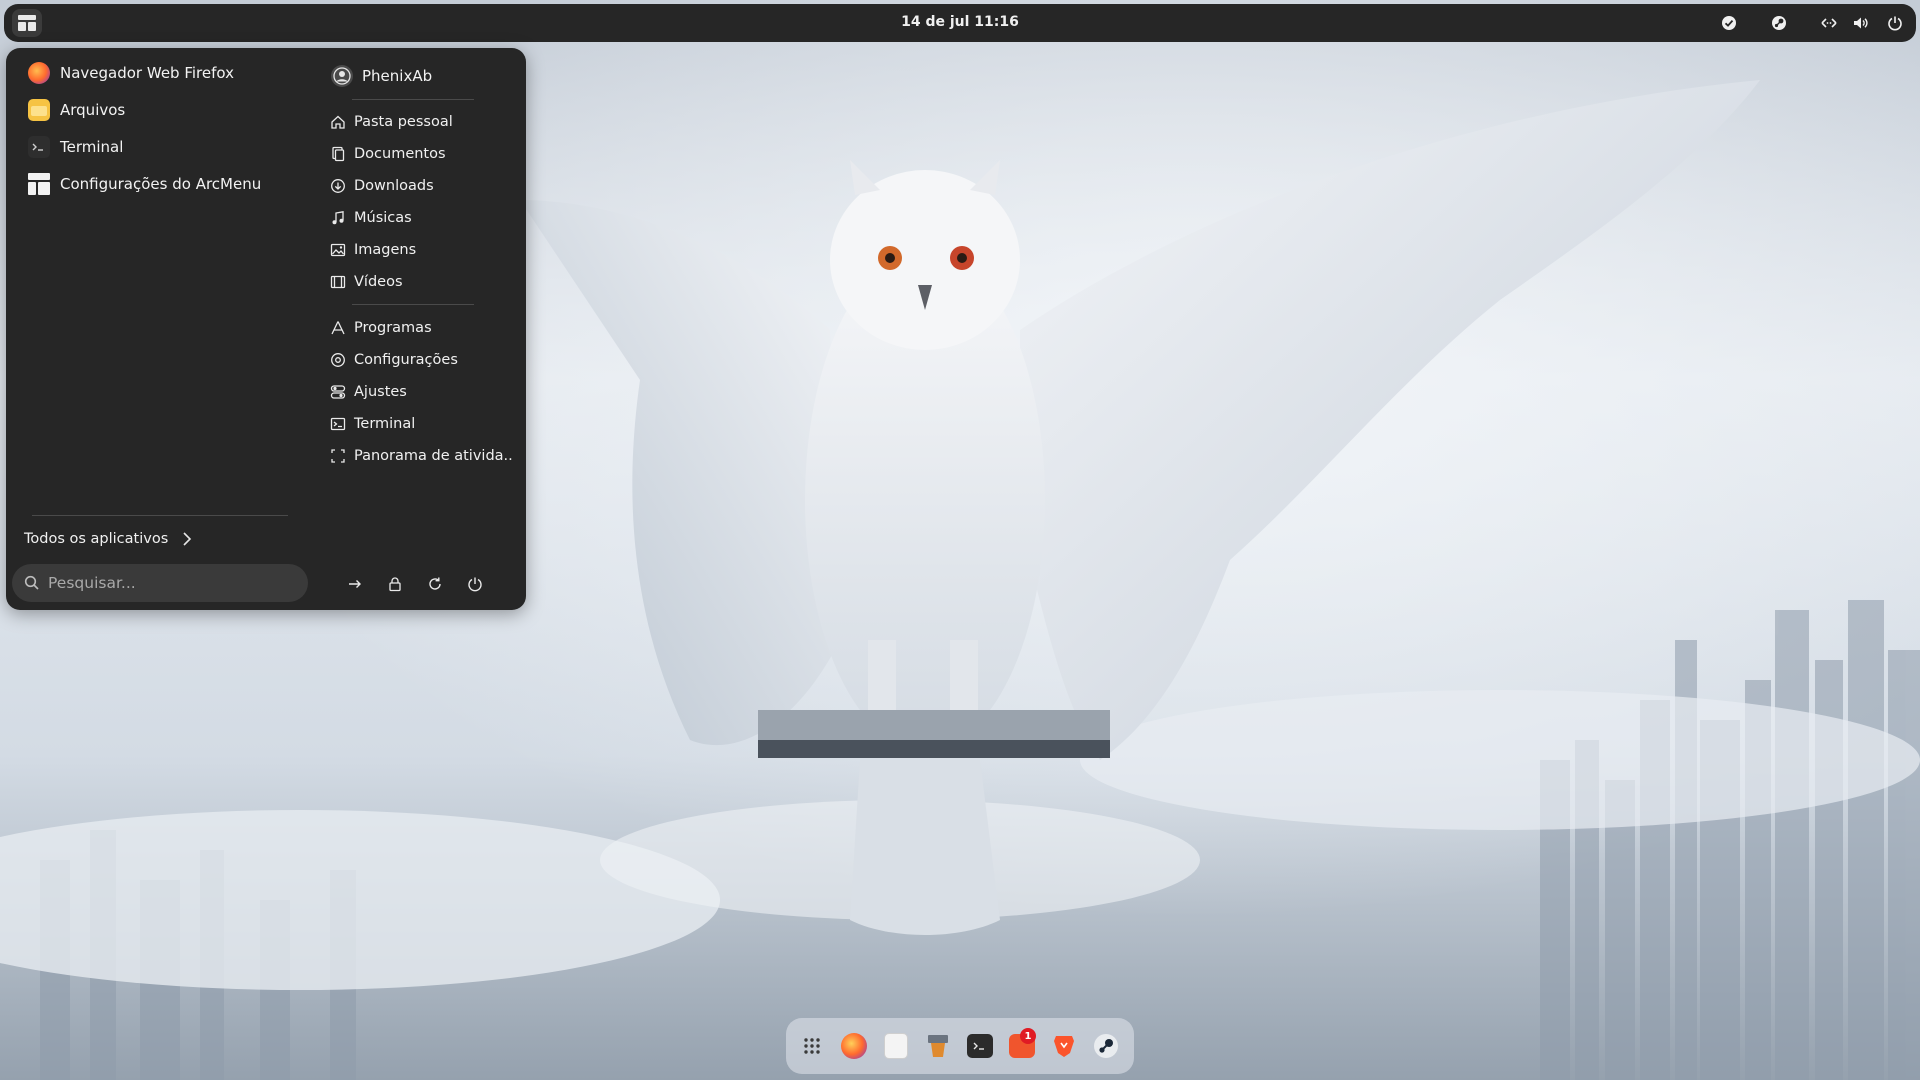  I want to click on dock-text-editor, so click(896, 1046).